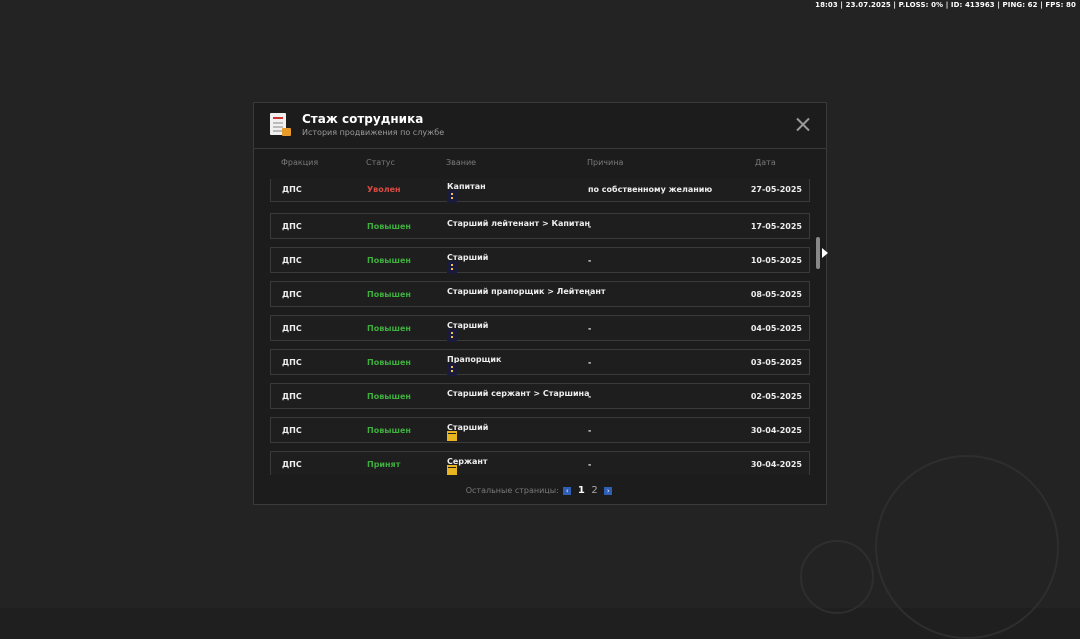 The image size is (1080, 639). I want to click on row-rank: Прапорщик, so click(474, 365).